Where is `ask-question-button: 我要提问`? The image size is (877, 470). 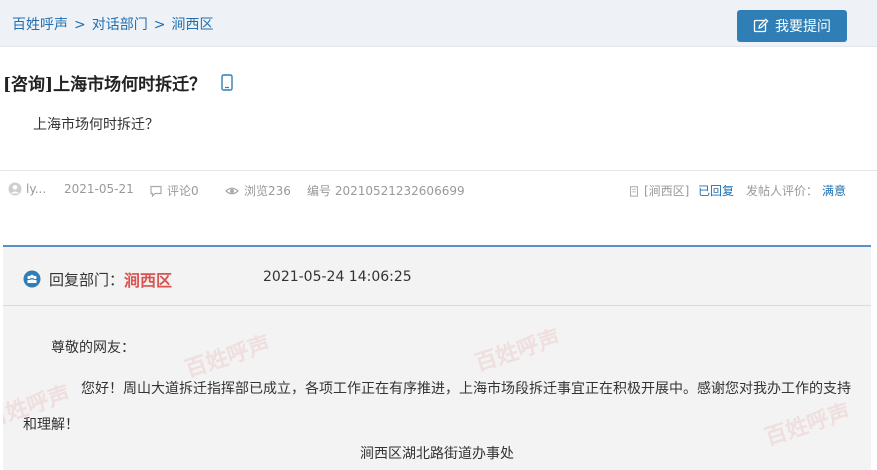
ask-question-button: 我要提问 is located at coordinates (792, 26).